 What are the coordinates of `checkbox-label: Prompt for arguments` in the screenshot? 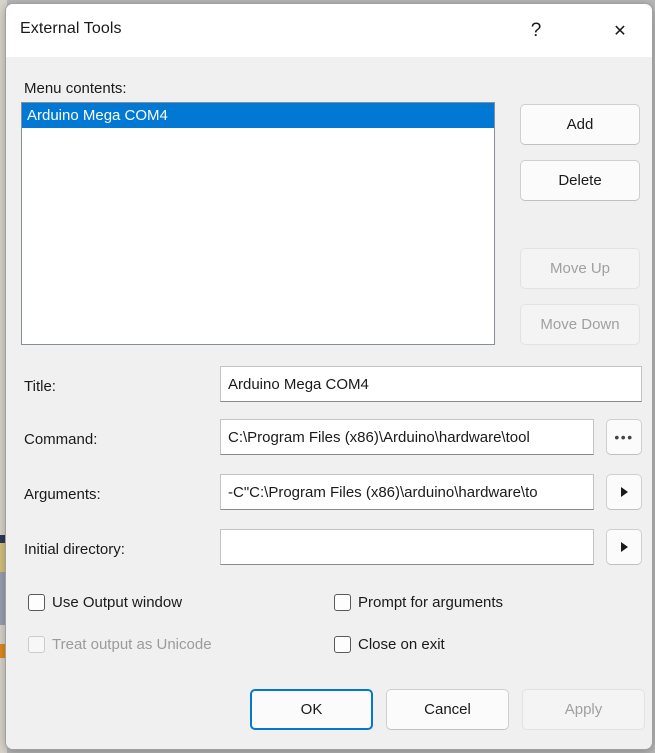 It's located at (431, 602).